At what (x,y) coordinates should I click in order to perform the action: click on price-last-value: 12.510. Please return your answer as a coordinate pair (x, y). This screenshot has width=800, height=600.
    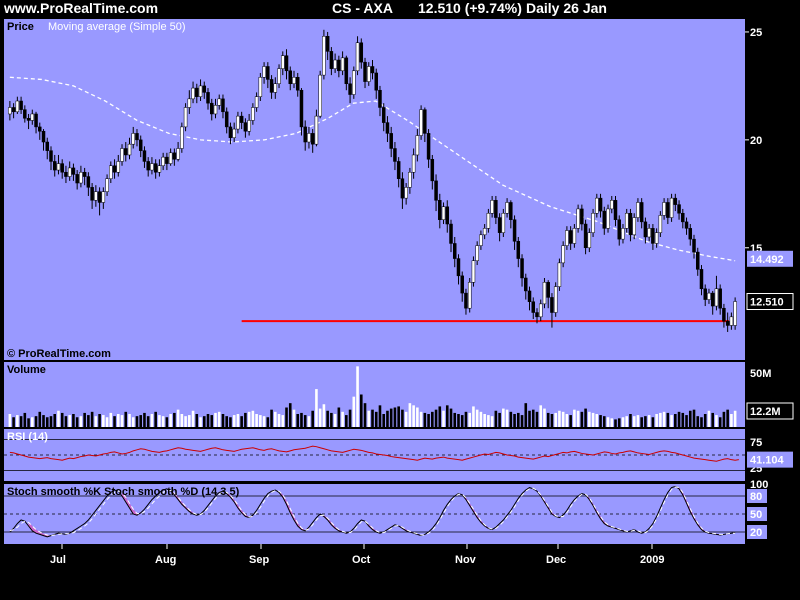
    Looking at the image, I should click on (767, 303).